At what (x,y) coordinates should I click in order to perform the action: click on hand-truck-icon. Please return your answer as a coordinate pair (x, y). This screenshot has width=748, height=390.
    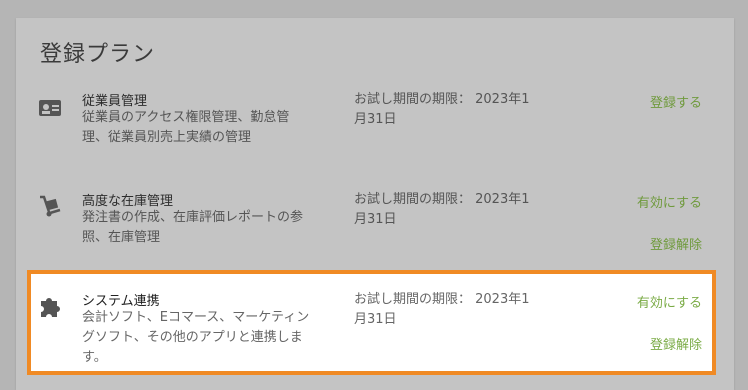
    Looking at the image, I should click on (50, 206).